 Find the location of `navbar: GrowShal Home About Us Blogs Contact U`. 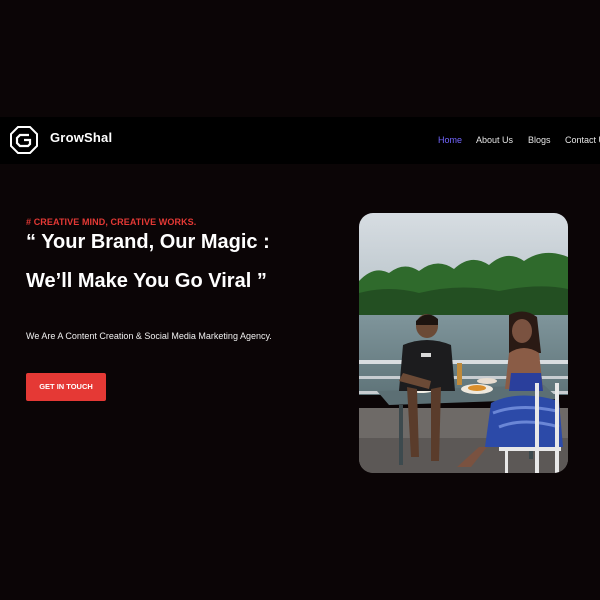

navbar: GrowShal Home About Us Blogs Contact U is located at coordinates (300, 140).